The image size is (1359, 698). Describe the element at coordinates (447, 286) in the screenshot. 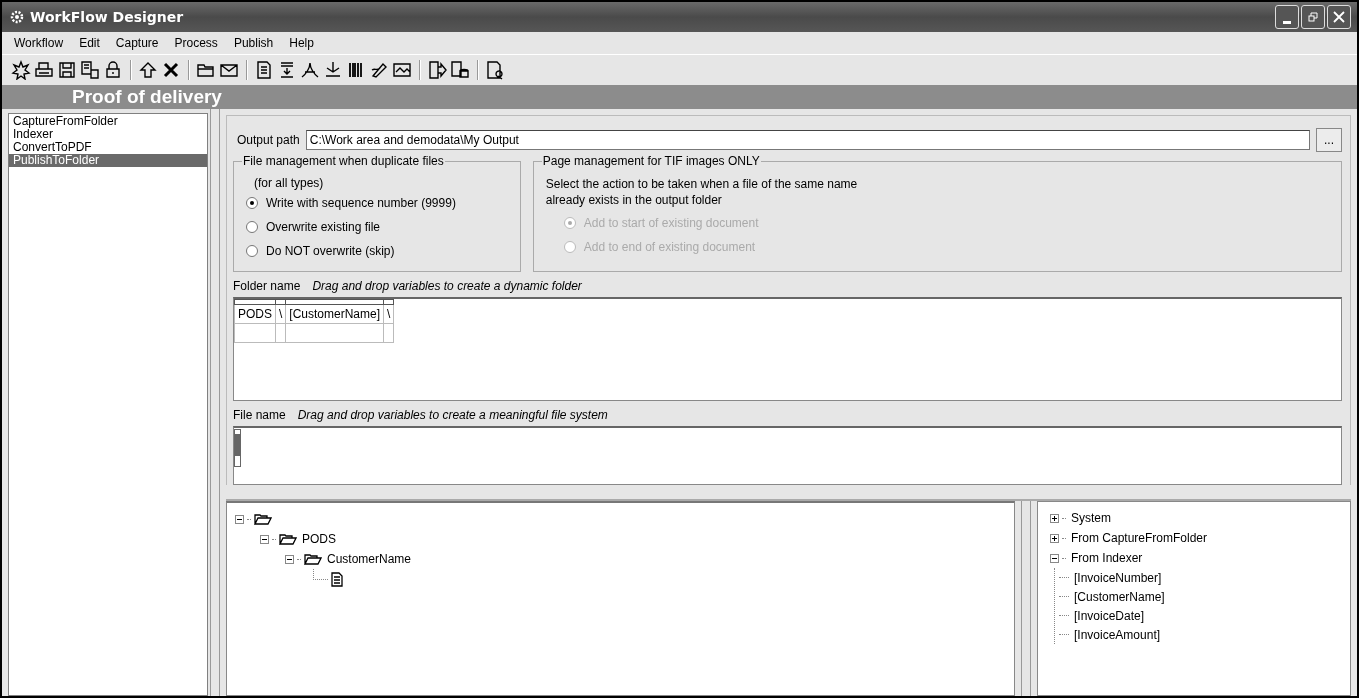

I see `folder-name-hint: Drag and drop variables to create a dynamic folder` at that location.